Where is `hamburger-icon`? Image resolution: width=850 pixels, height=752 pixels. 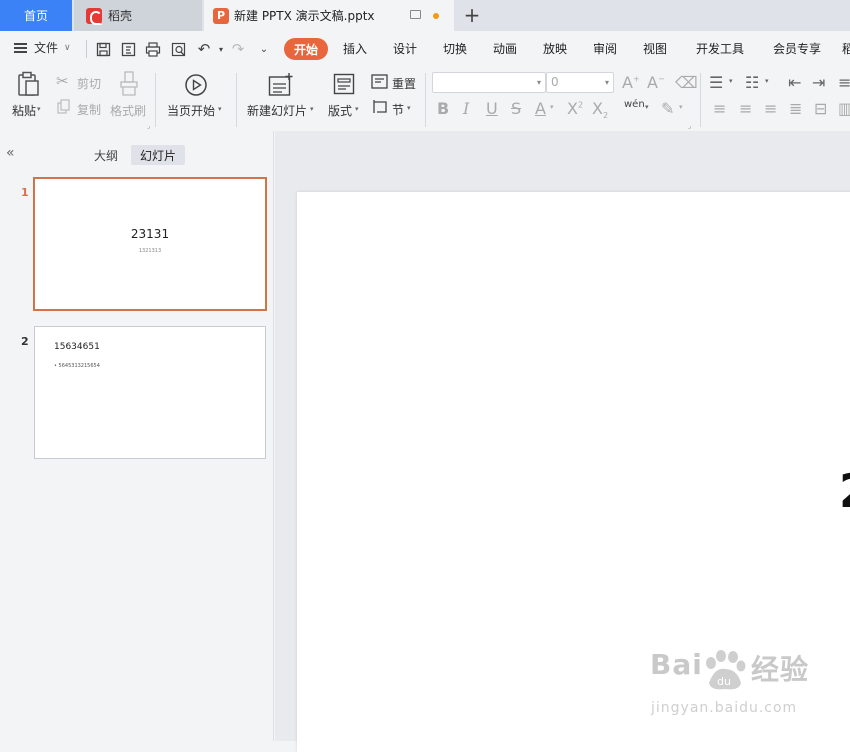 hamburger-icon is located at coordinates (20, 47).